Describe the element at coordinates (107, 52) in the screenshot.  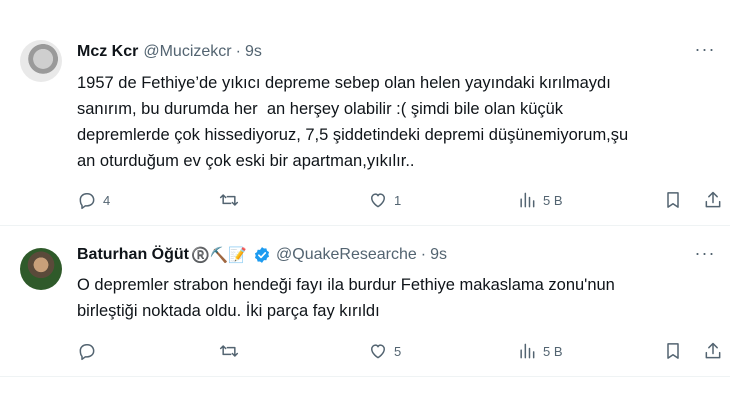
I see `author-name: Mcz Kcr` at that location.